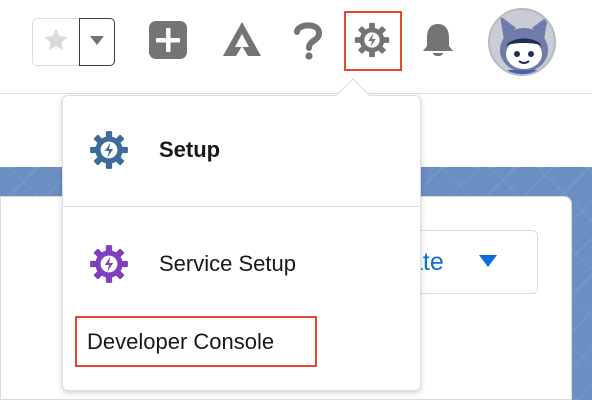 This screenshot has height=400, width=592. Describe the element at coordinates (241, 206) in the screenshot. I see `menu-divider` at that location.